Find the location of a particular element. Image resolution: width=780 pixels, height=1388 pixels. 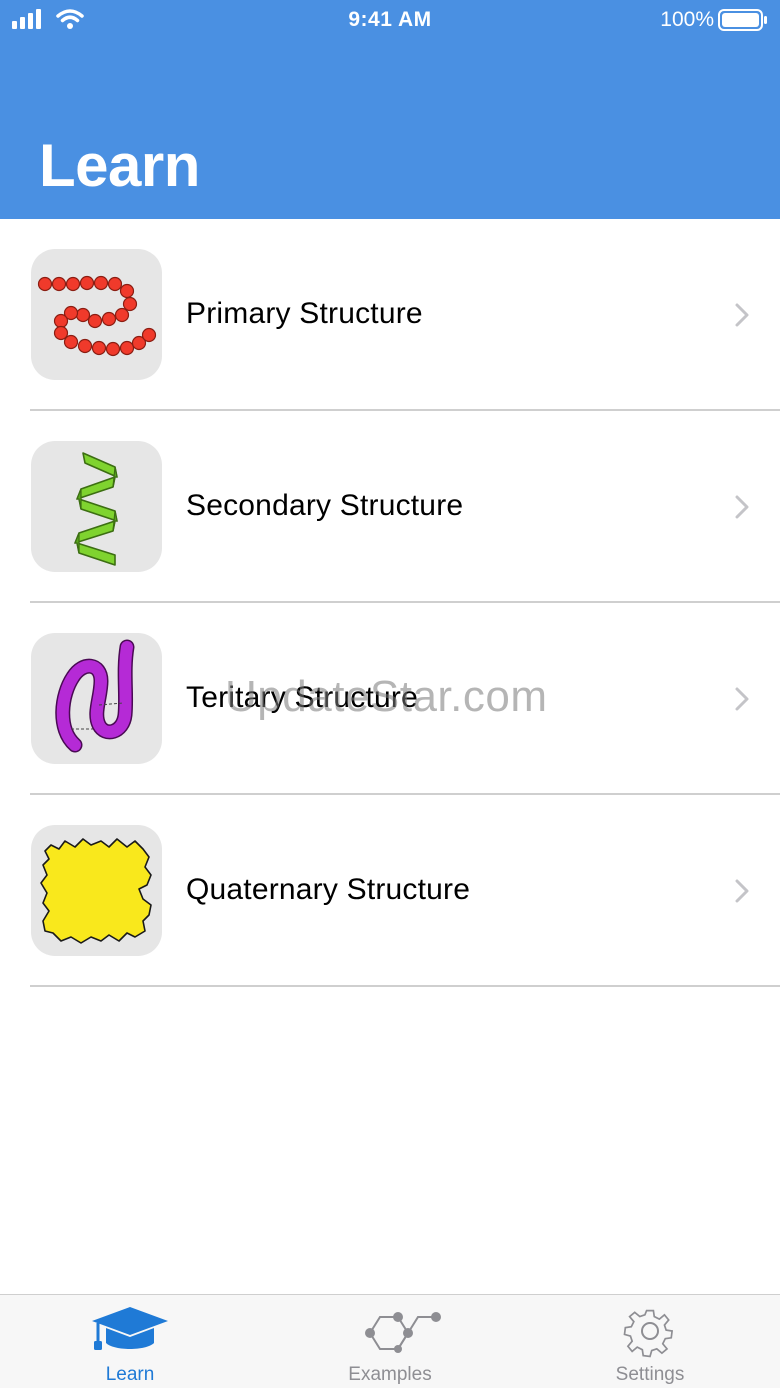

gear-icon is located at coordinates (648, 1333).